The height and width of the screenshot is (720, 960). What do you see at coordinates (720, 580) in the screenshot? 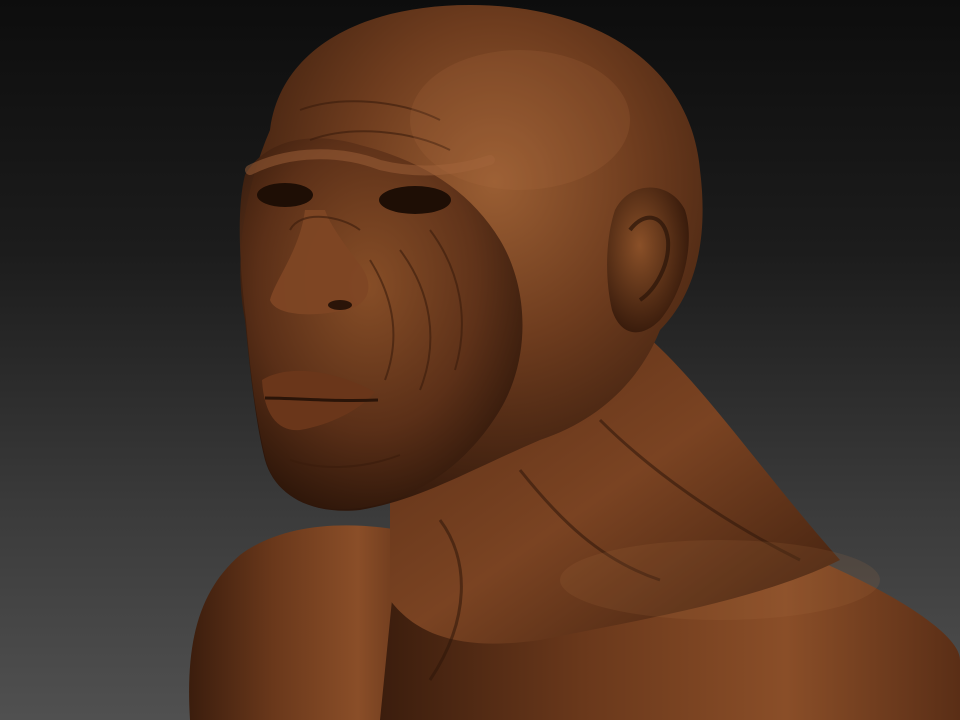
I see `shoulder-highlight` at bounding box center [720, 580].